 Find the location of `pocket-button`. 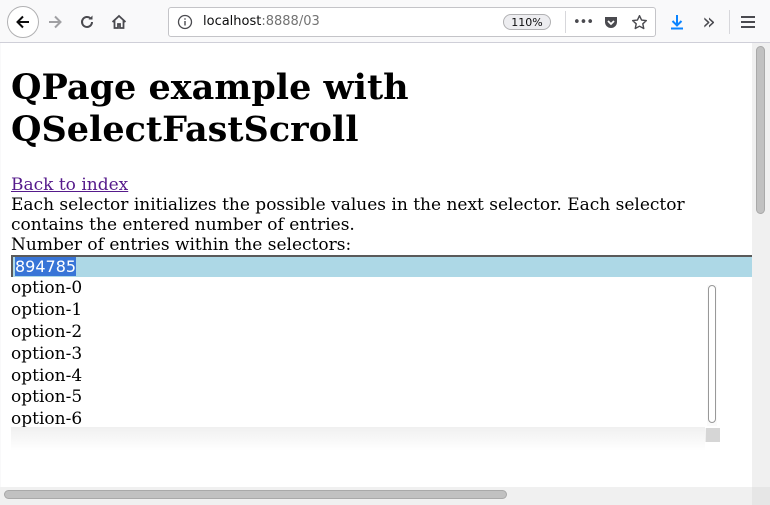

pocket-button is located at coordinates (611, 22).